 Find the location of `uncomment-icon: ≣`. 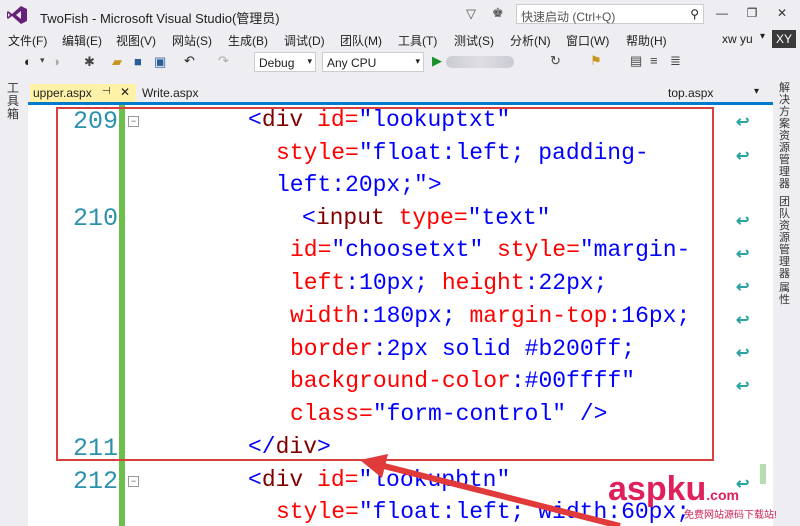

uncomment-icon: ≣ is located at coordinates (675, 61).